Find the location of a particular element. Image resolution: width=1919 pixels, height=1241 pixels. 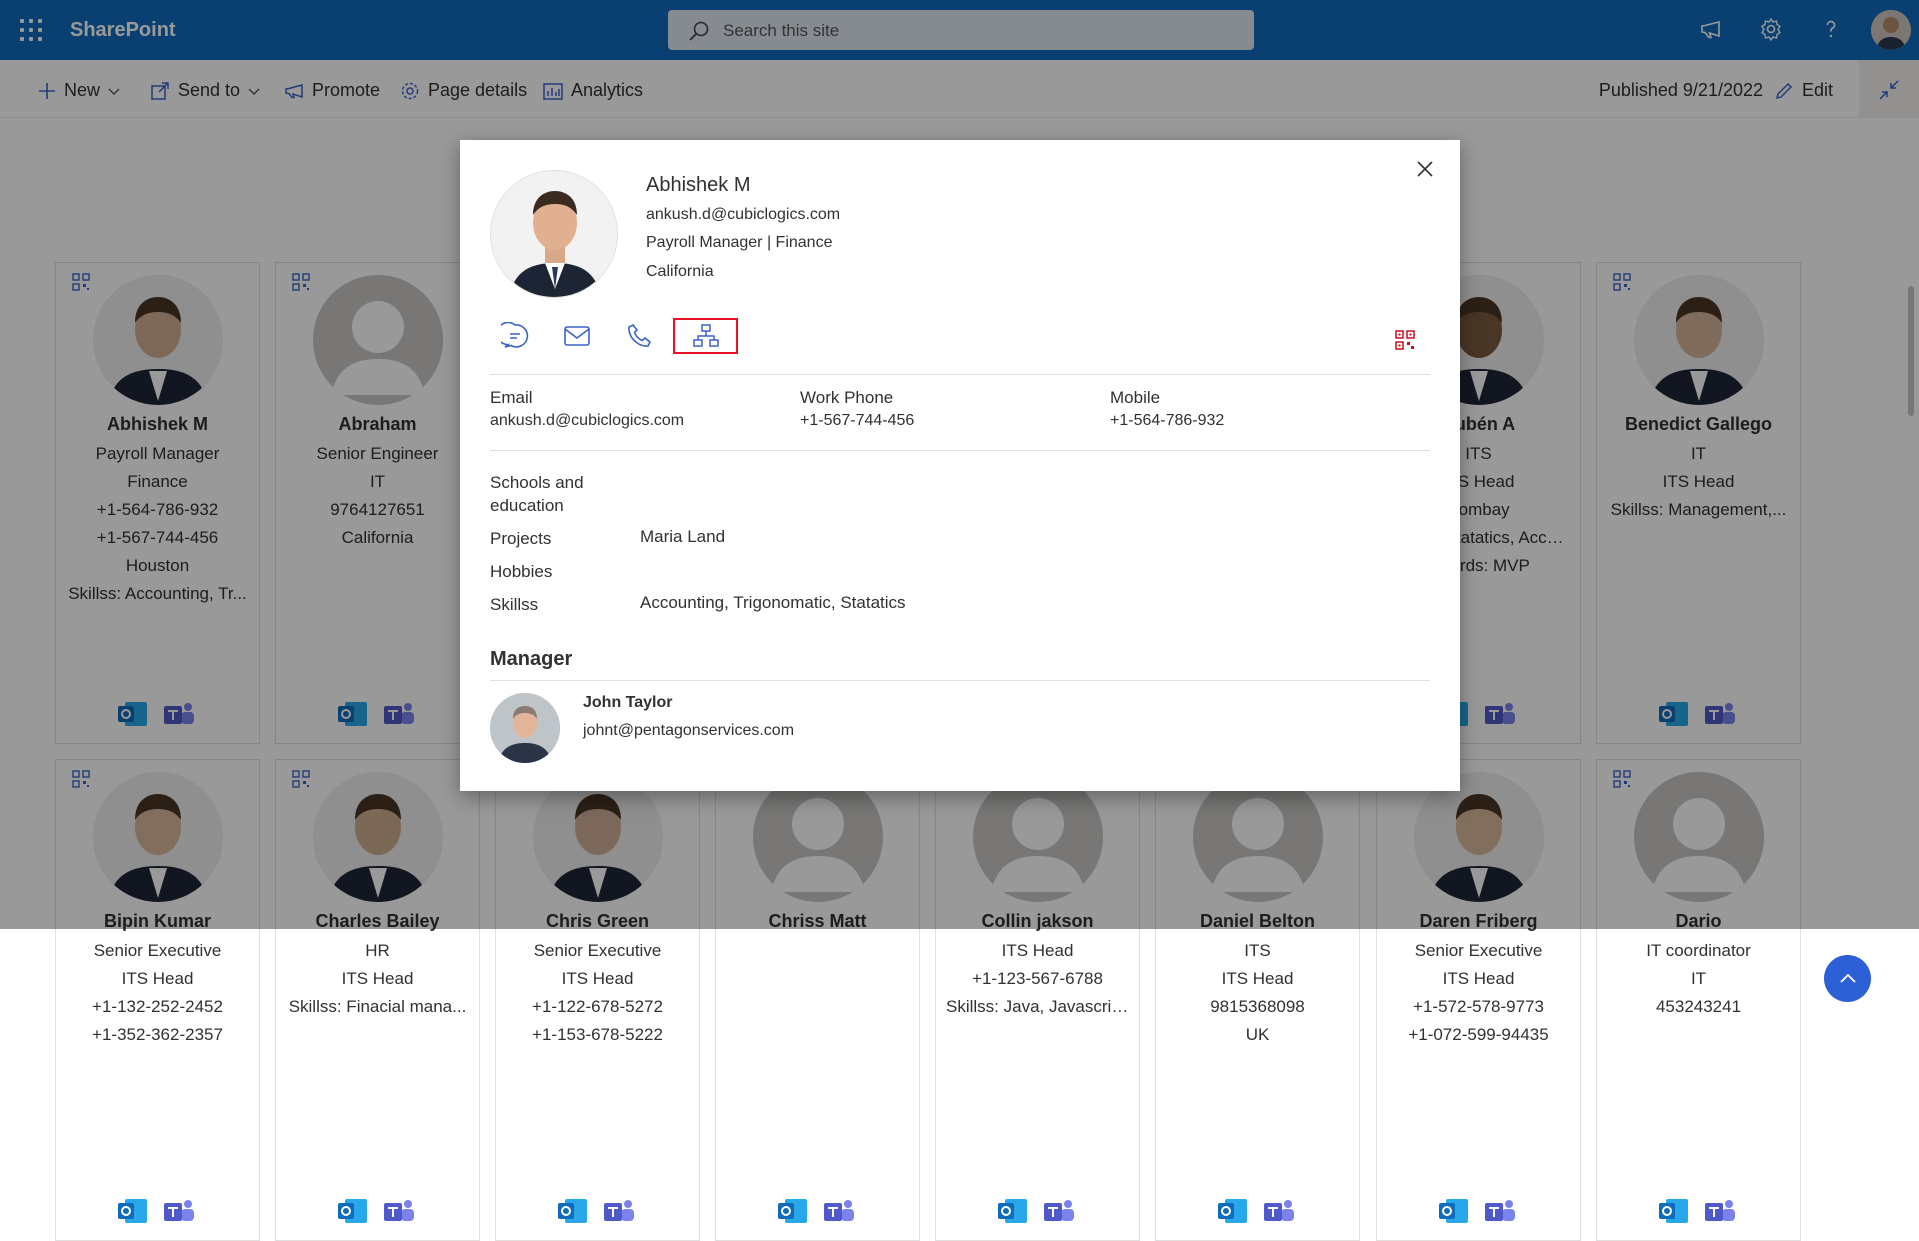

field-mobile-value: +1-564-786-932 is located at coordinates (1167, 421).